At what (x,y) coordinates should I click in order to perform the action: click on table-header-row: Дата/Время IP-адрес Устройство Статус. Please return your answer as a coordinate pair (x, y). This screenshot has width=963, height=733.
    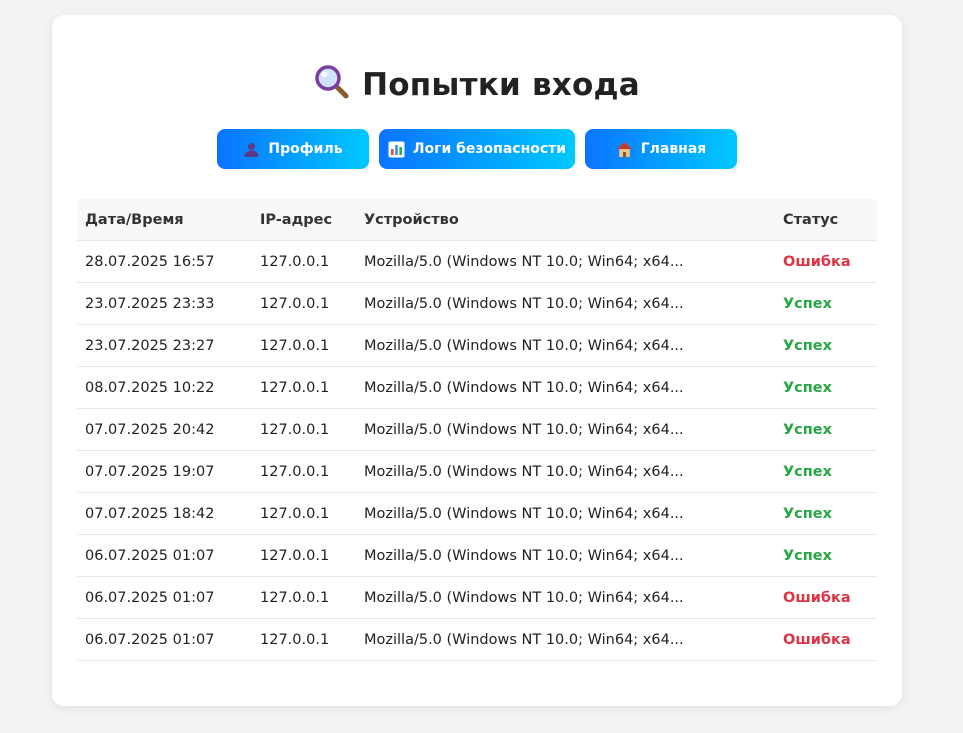
    Looking at the image, I should click on (477, 220).